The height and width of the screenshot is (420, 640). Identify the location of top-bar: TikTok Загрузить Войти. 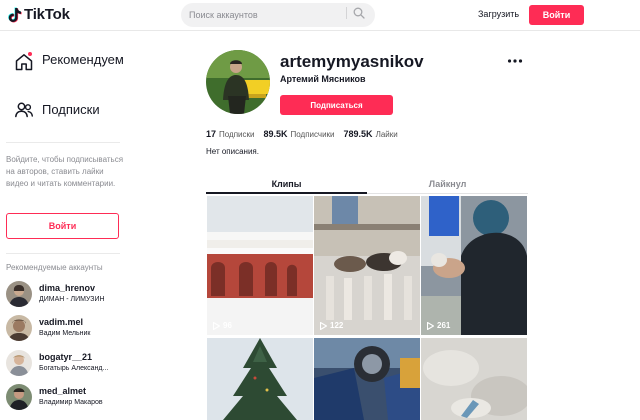
(320, 15).